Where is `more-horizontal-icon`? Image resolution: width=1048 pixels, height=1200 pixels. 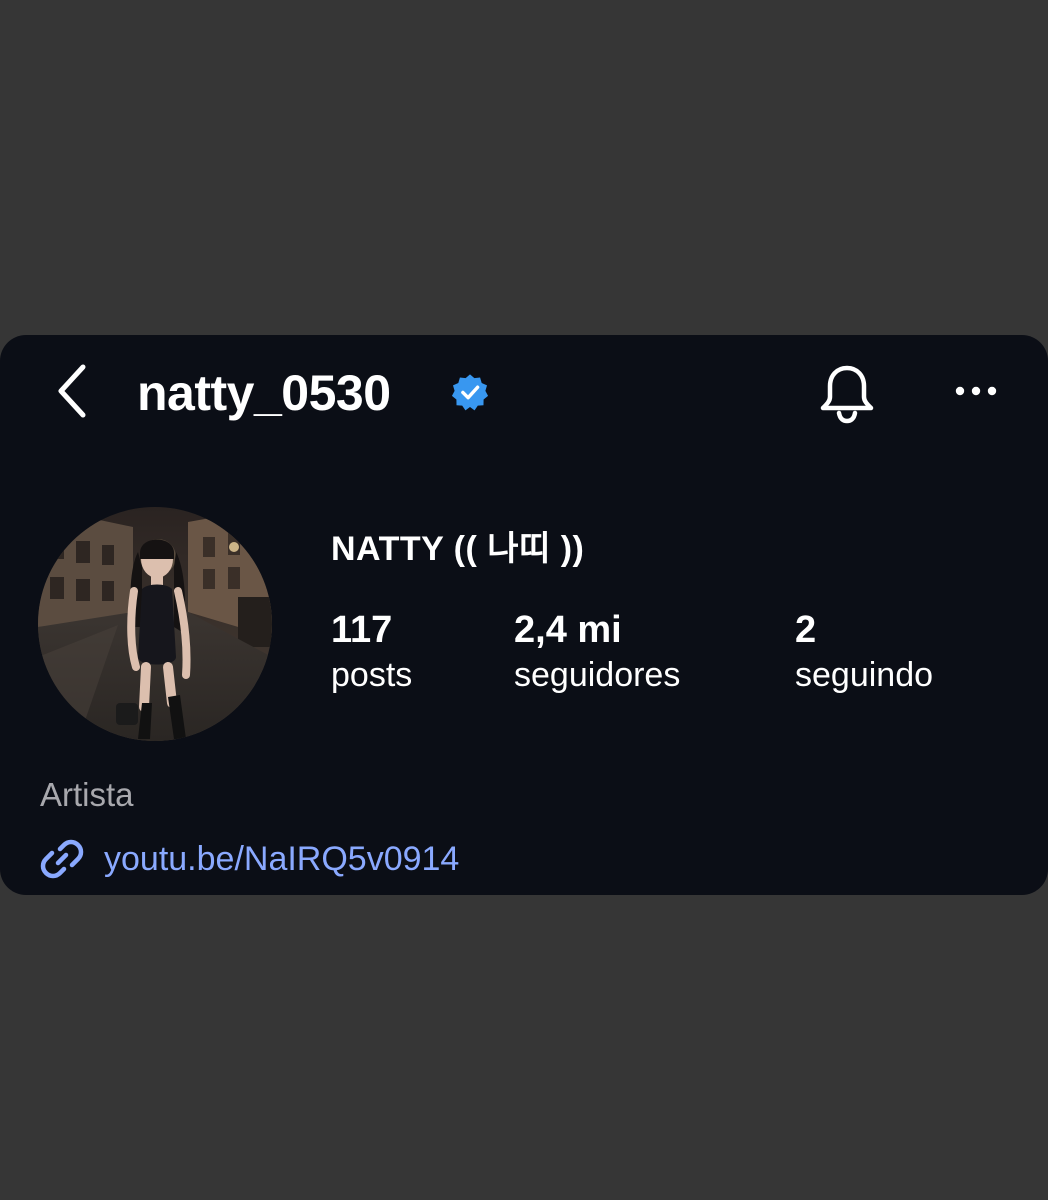
more-horizontal-icon is located at coordinates (976, 391).